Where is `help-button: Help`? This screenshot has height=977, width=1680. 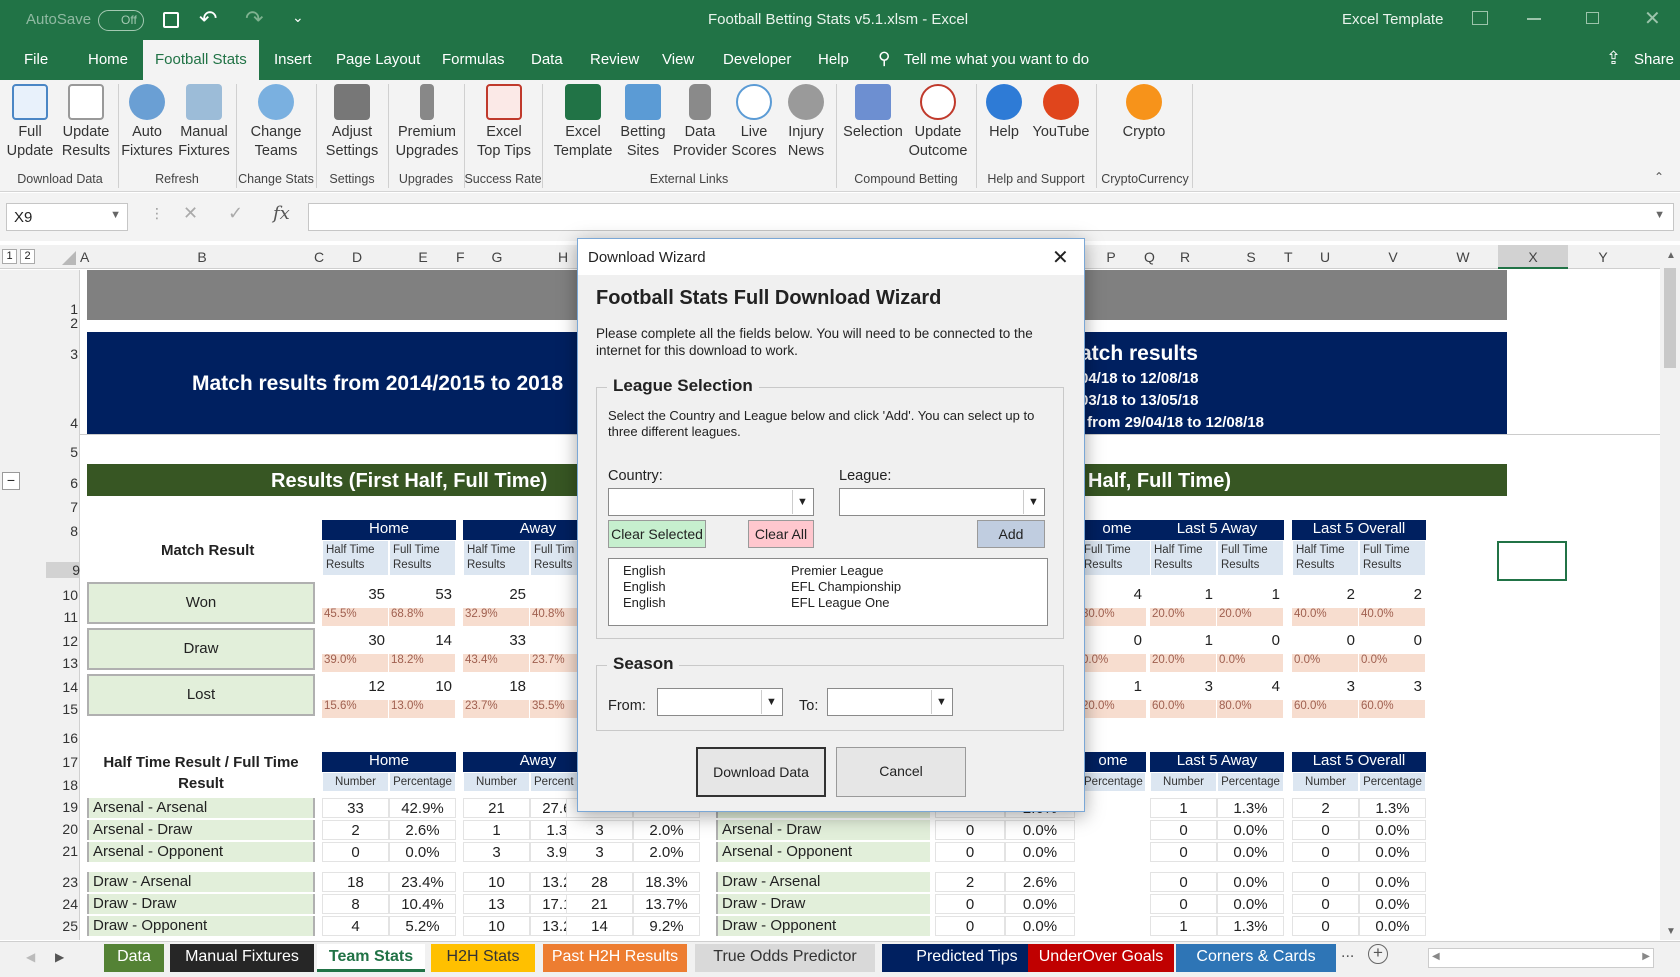
help-button: Help is located at coordinates (1004, 113).